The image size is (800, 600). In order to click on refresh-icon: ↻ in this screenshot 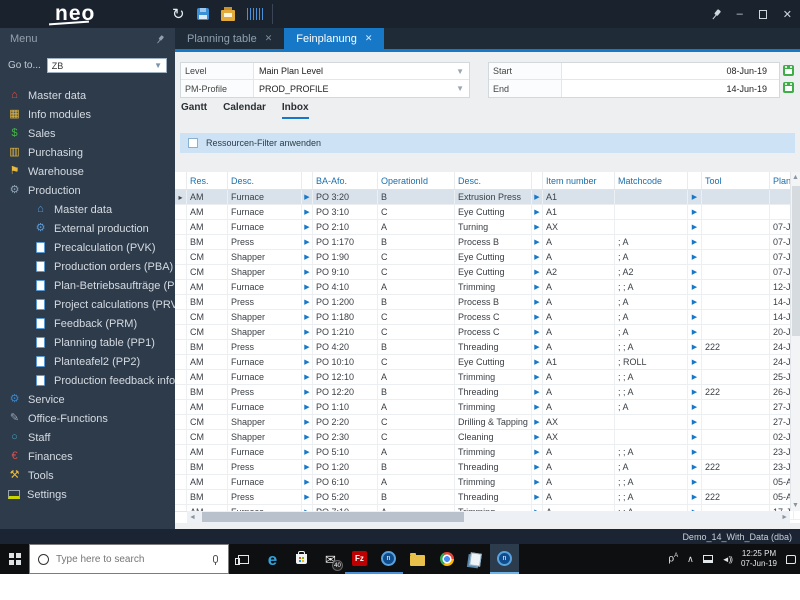, I will do `click(178, 14)`.